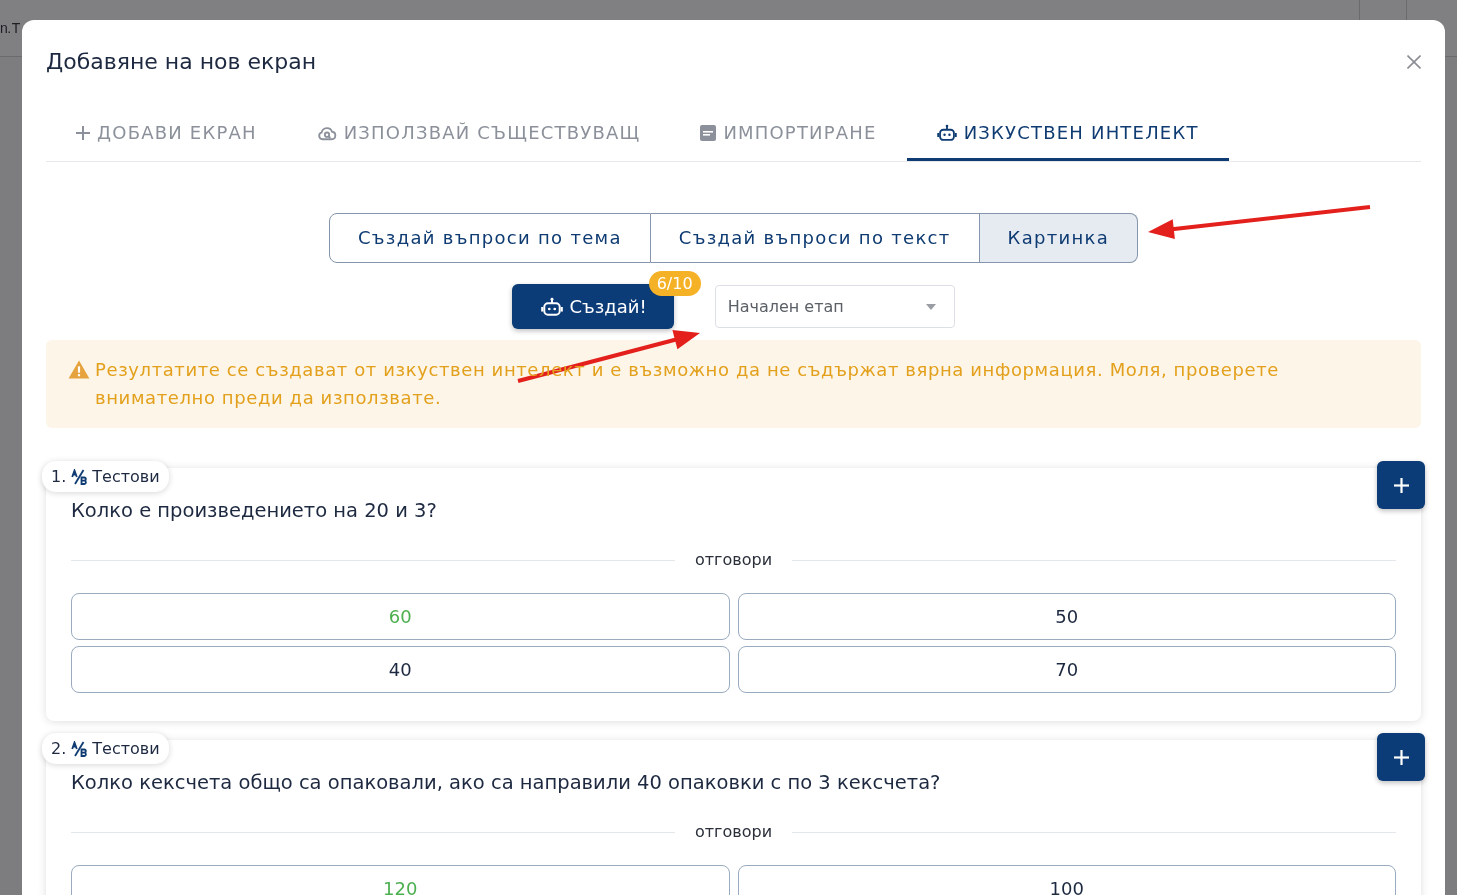 The height and width of the screenshot is (895, 1457). What do you see at coordinates (181, 62) in the screenshot?
I see `dialog-title: Добавяне на нов екран` at bounding box center [181, 62].